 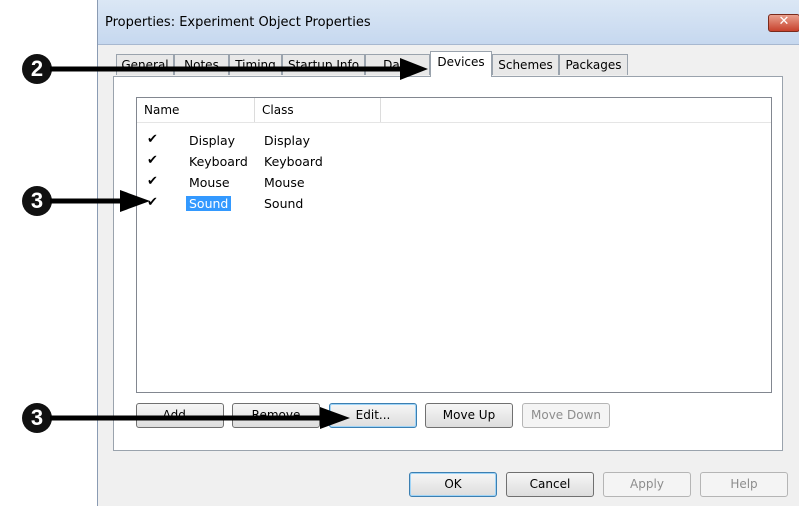 I want to click on move-up-button: Move Up, so click(x=469, y=415).